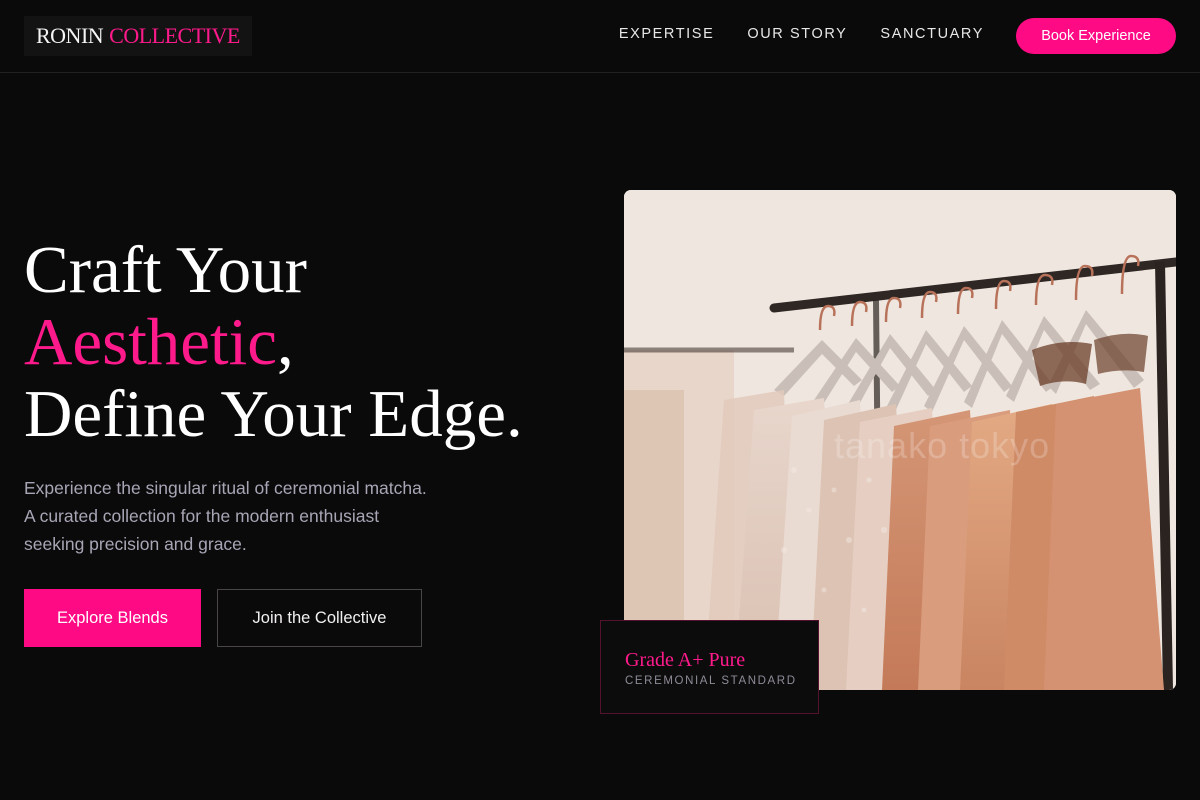 The width and height of the screenshot is (1200, 800). What do you see at coordinates (667, 34) in the screenshot?
I see `nav-link-expertise: EXPERTISE` at bounding box center [667, 34].